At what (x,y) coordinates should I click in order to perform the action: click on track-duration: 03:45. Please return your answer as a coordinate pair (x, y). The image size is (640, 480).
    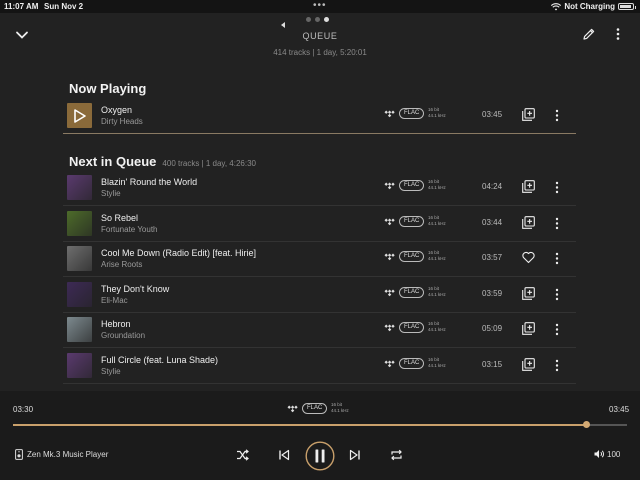
    Looking at the image, I should click on (492, 114).